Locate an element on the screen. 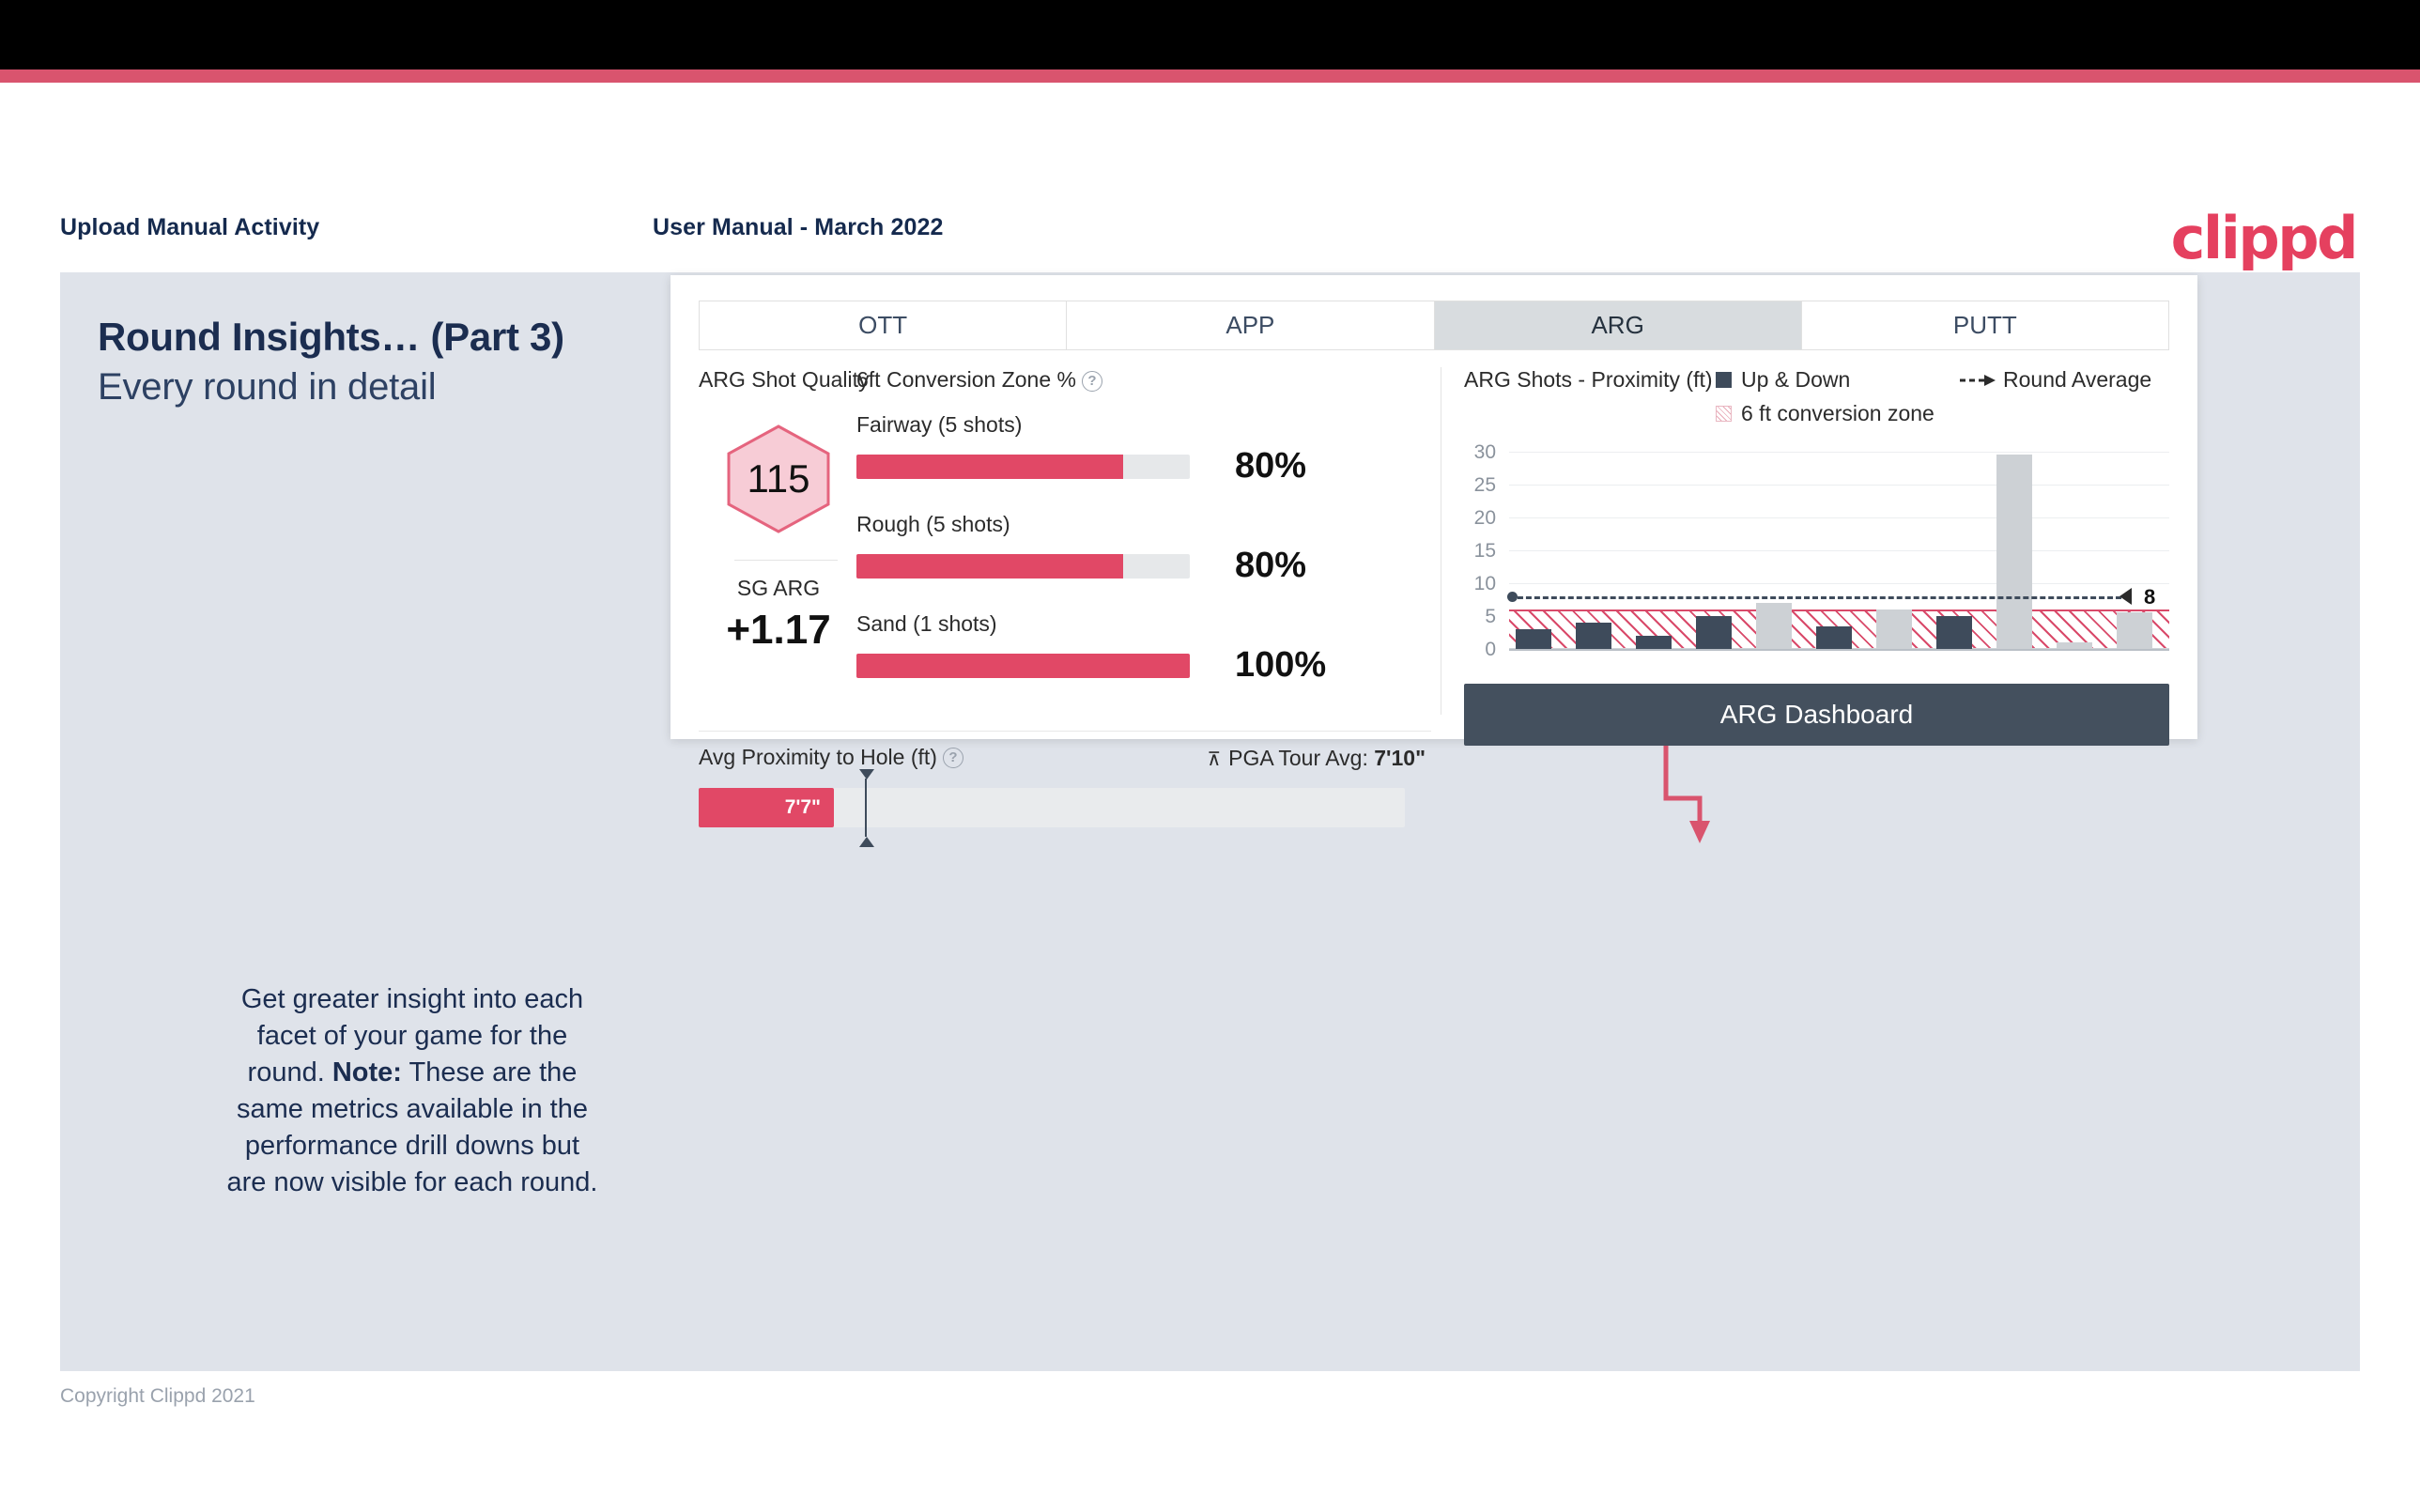 Image resolution: width=2420 pixels, height=1512 pixels. pga-tour-avg: ⊼ PGA Tour Avg: 7'10" is located at coordinates (1317, 758).